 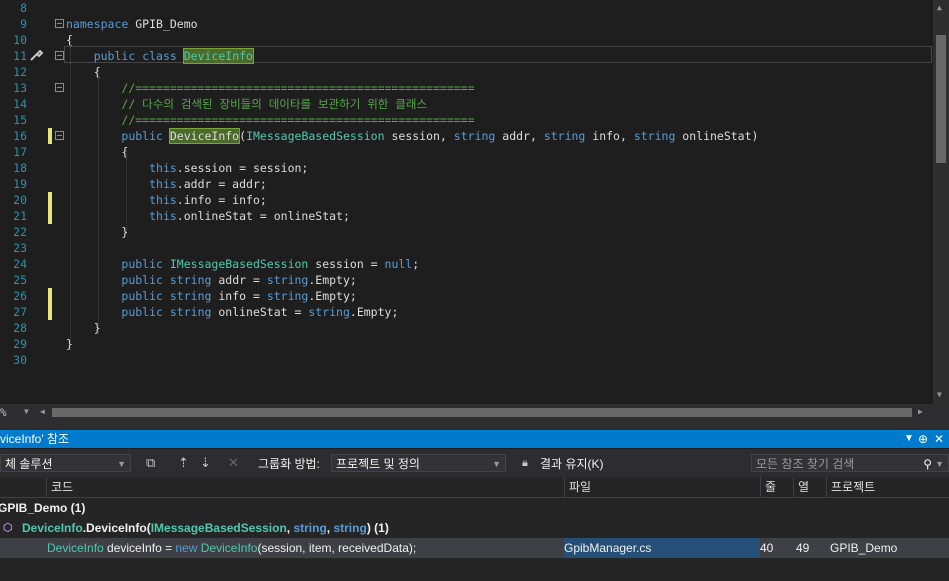 I want to click on search-input: 모든 참조 찾기 검색 ⚲ ▼, so click(x=850, y=463).